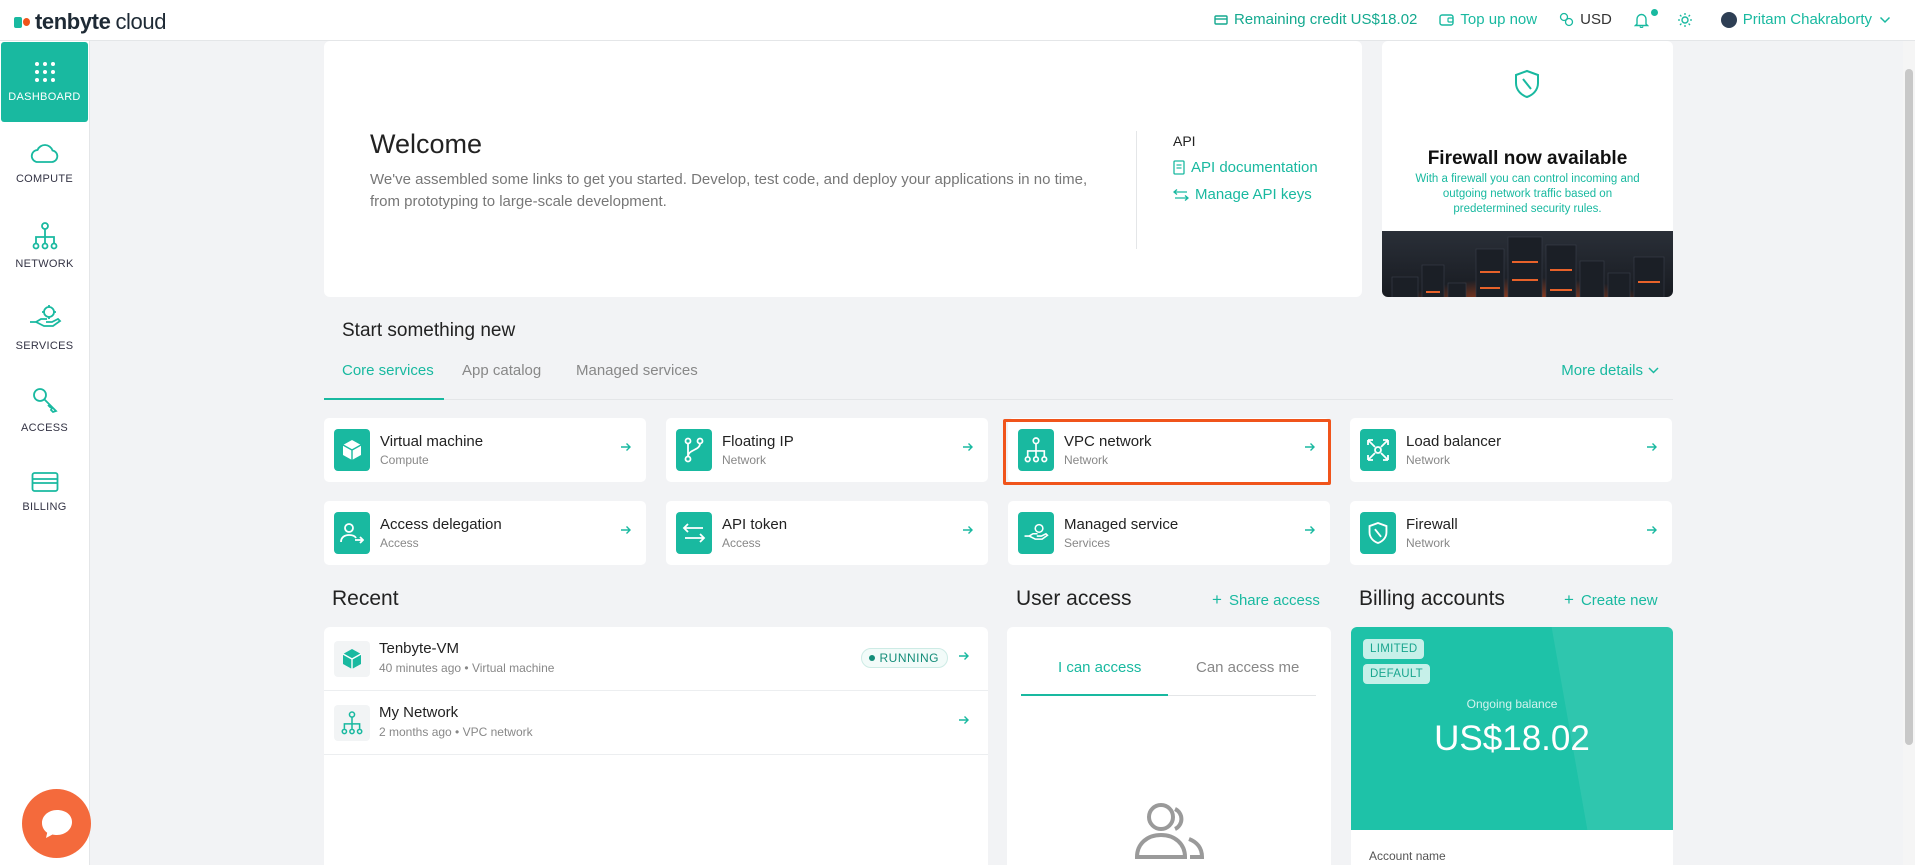 The height and width of the screenshot is (865, 1915). What do you see at coordinates (1511, 533) in the screenshot?
I see `tile-firewall: Firewall Network` at bounding box center [1511, 533].